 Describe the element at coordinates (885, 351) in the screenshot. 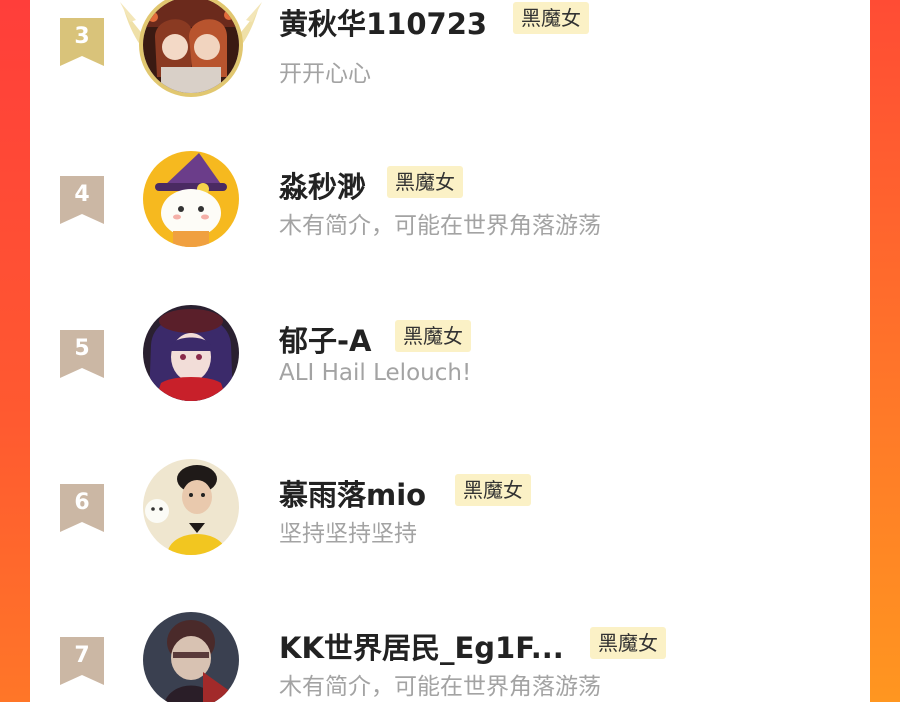

I see `background-right-strip` at that location.